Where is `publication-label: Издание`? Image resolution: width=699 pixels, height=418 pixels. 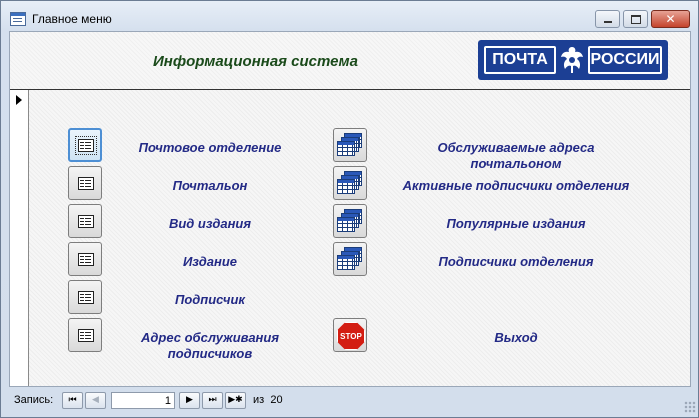
publication-label: Издание is located at coordinates (210, 261).